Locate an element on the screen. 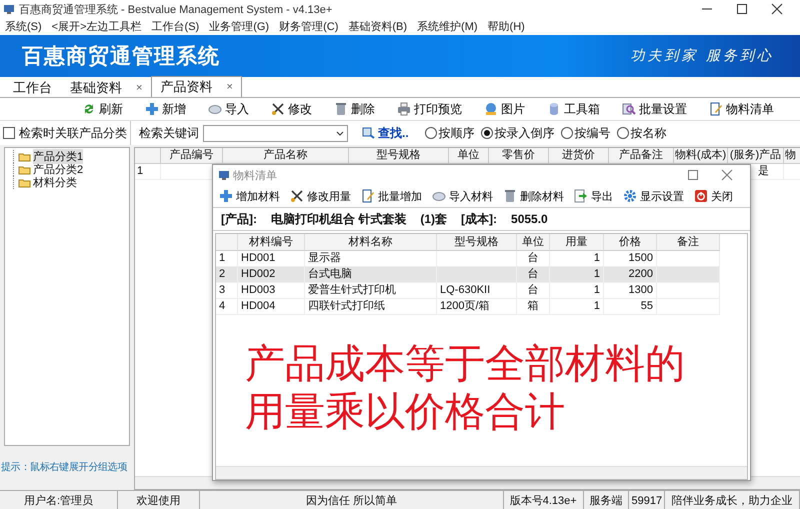 The image size is (800, 509). tree-item: 材料分类 is located at coordinates (55, 182).